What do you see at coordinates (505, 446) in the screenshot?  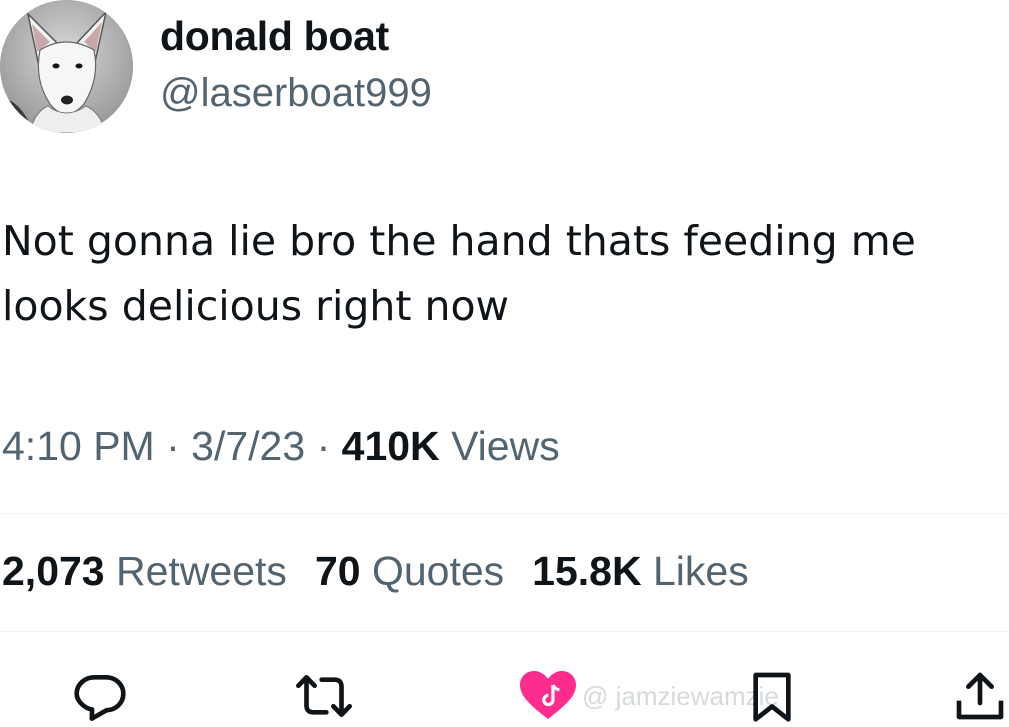 I see `views-label: Views` at bounding box center [505, 446].